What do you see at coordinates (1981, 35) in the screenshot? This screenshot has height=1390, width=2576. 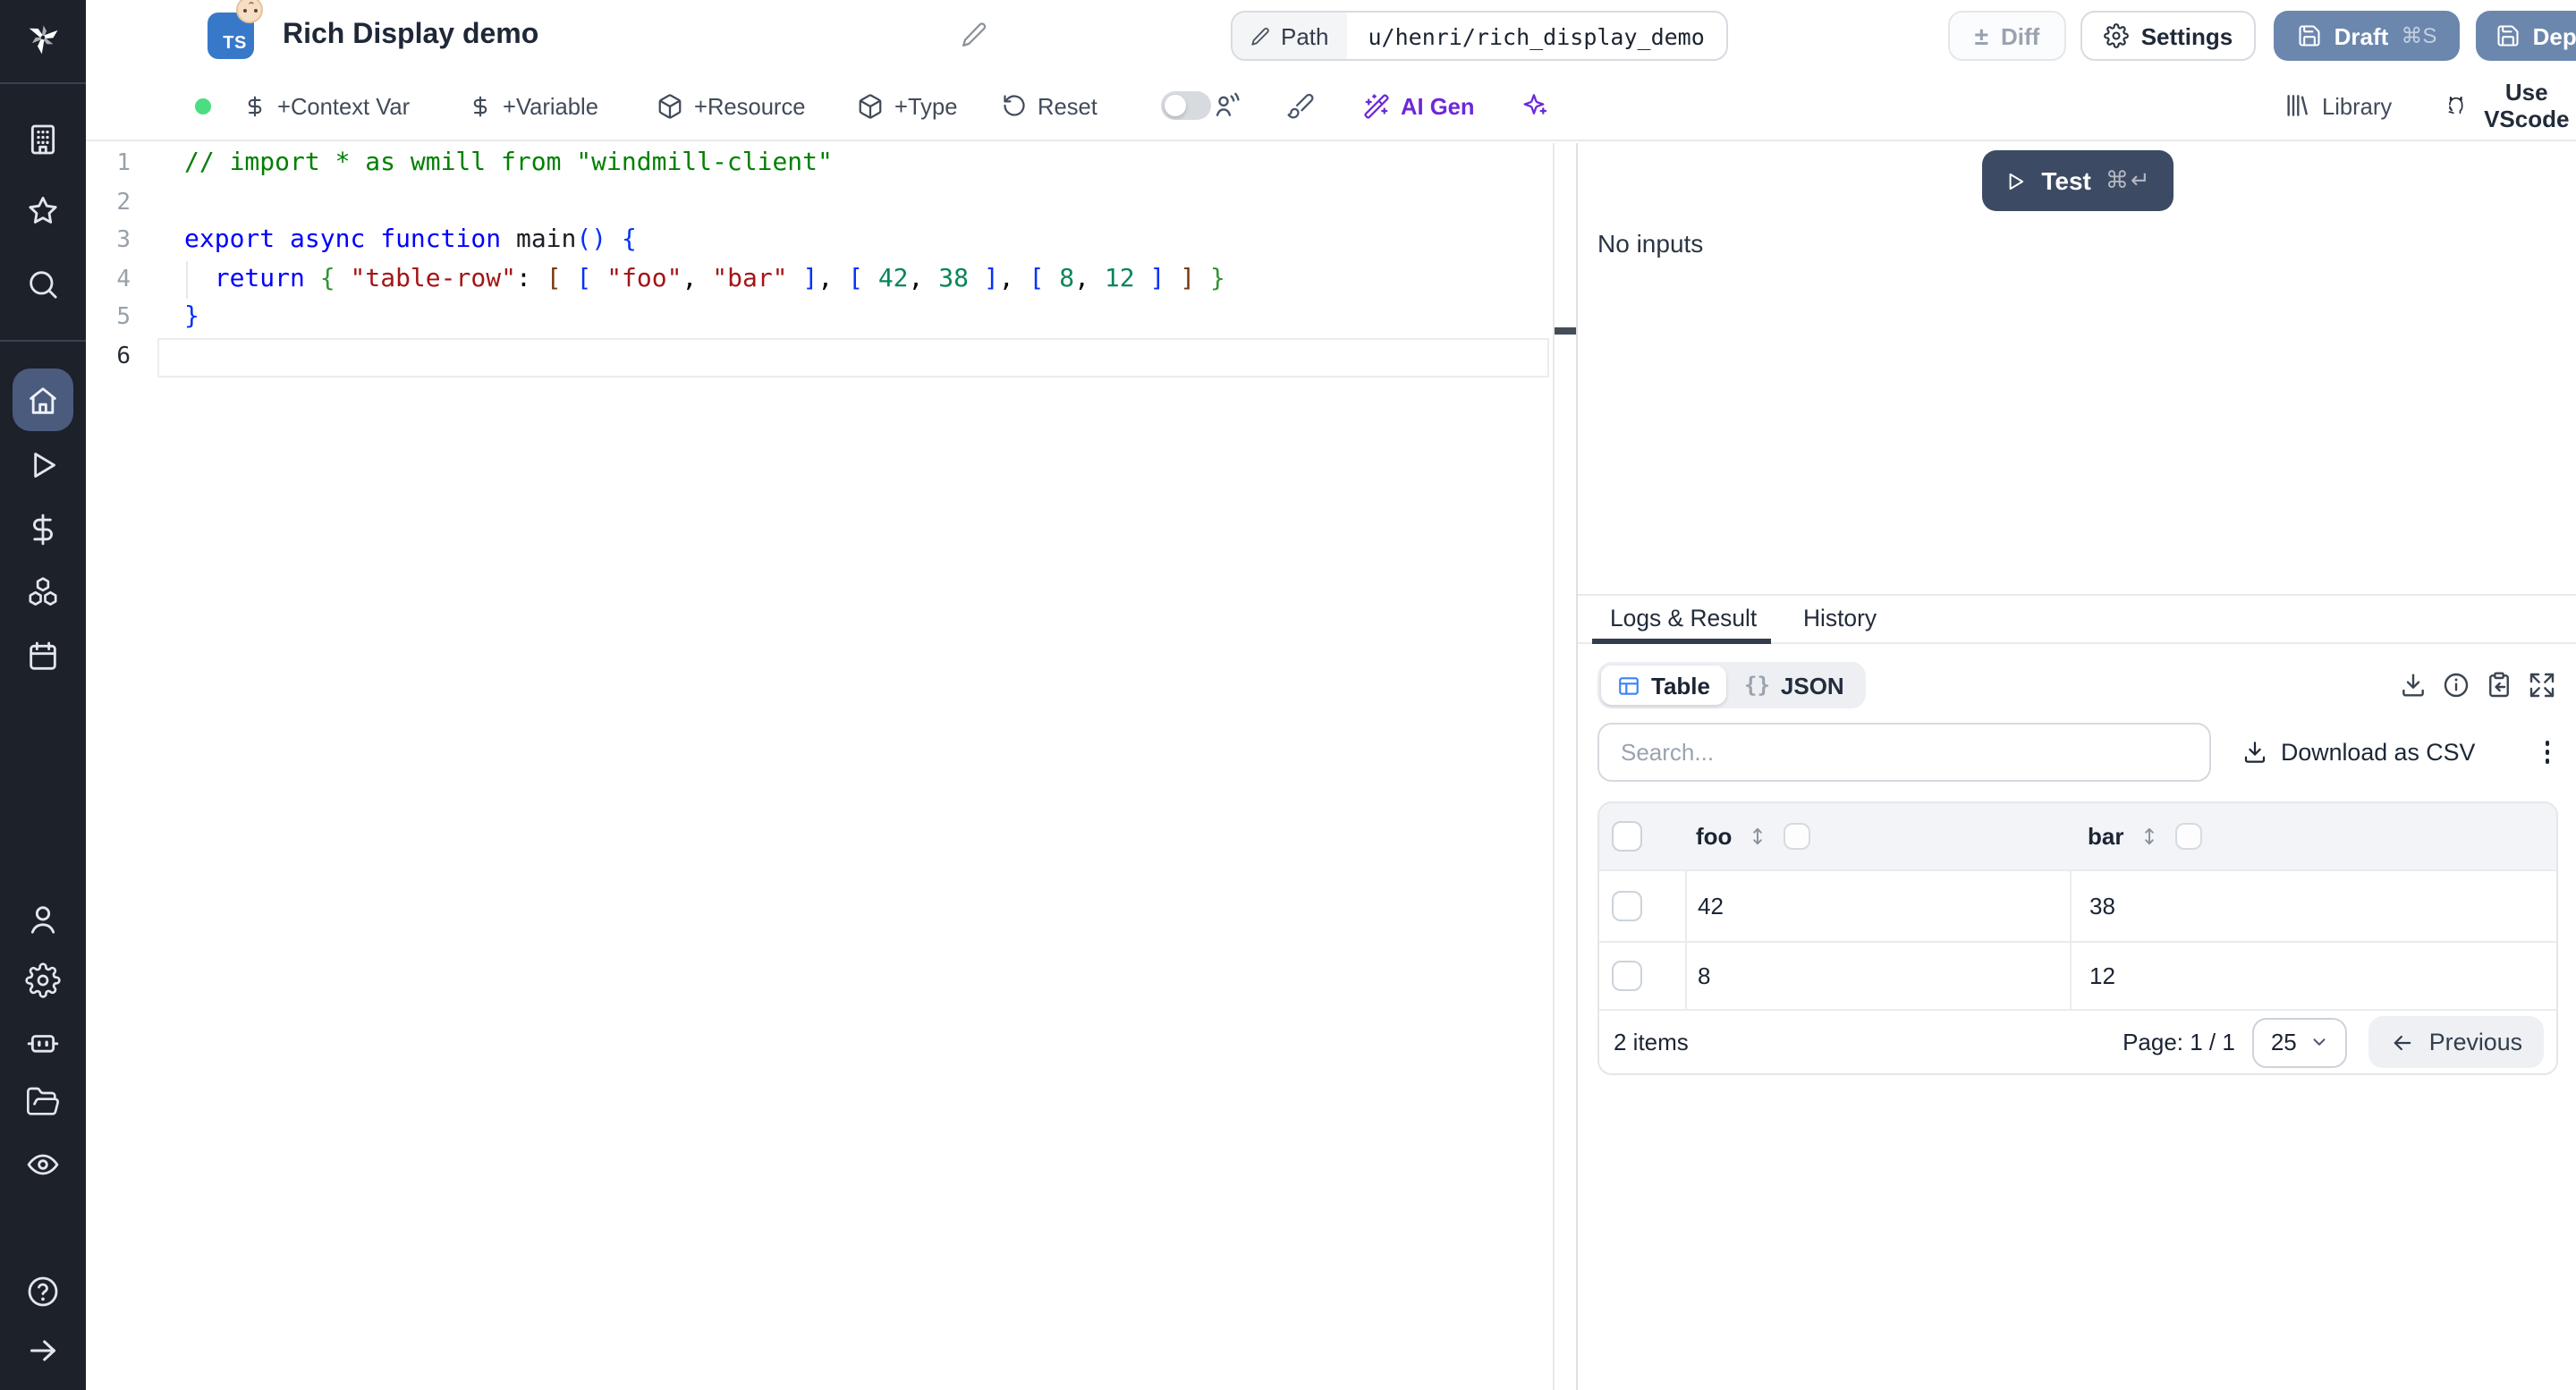 I see `plus-minus-icon: ±` at bounding box center [1981, 35].